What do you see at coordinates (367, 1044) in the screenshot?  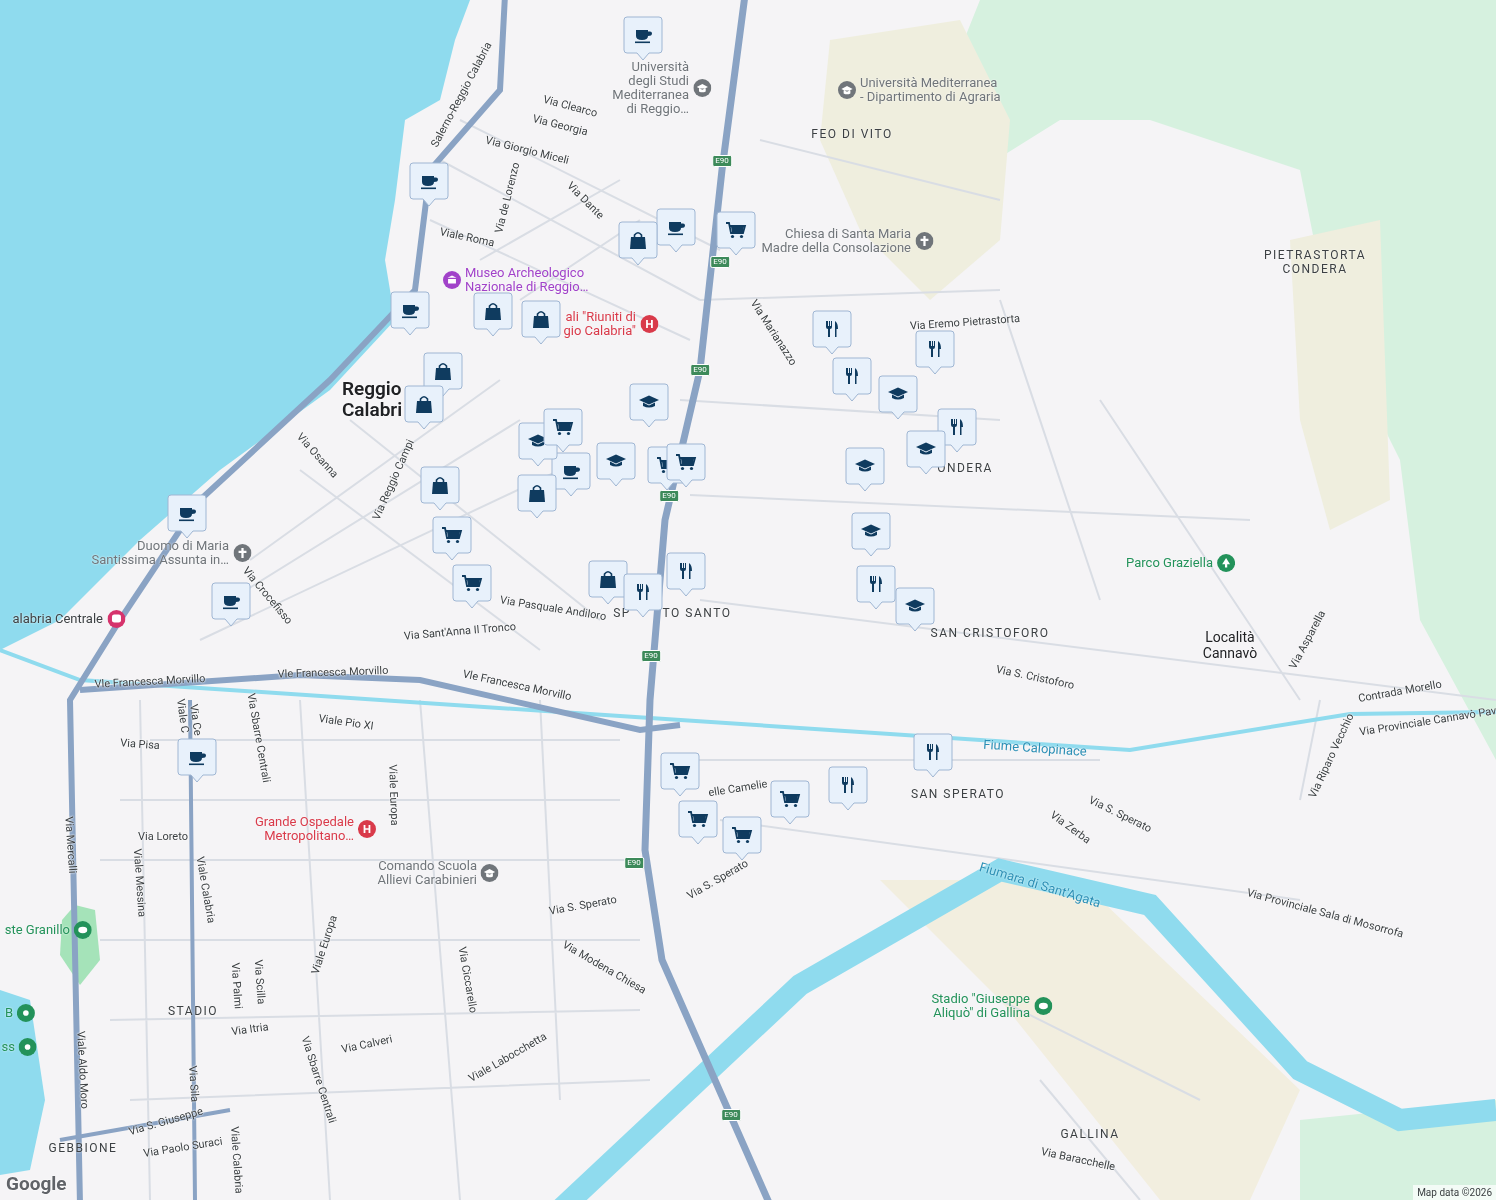 I see `street-label: Via Calveri` at bounding box center [367, 1044].